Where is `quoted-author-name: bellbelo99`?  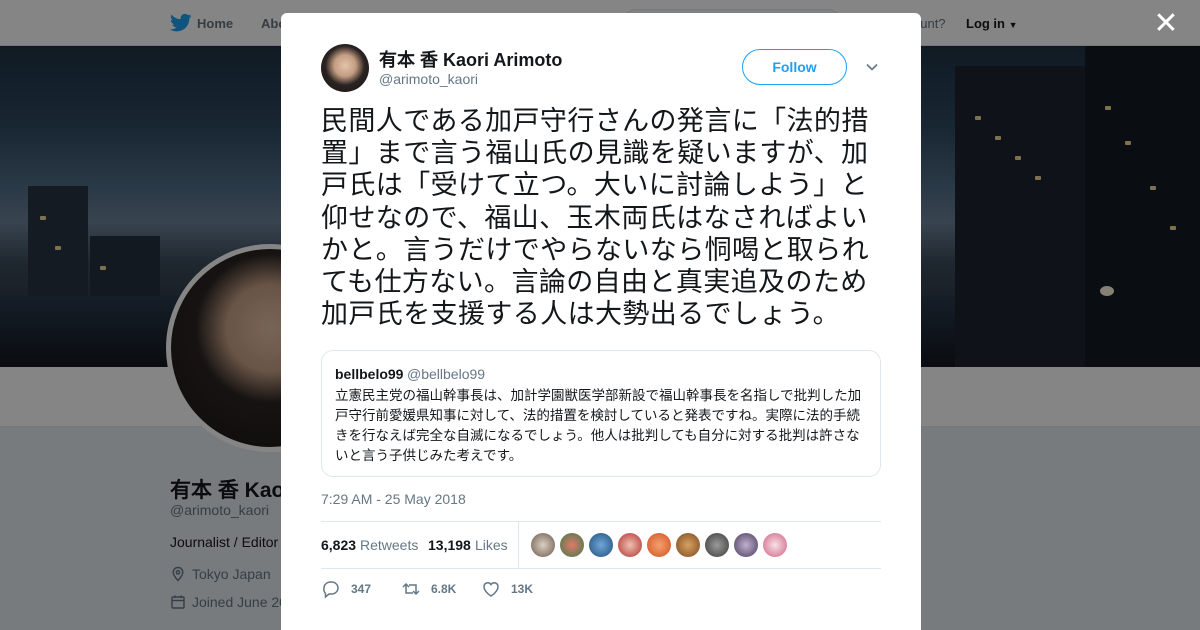
quoted-author-name: bellbelo99 is located at coordinates (369, 374).